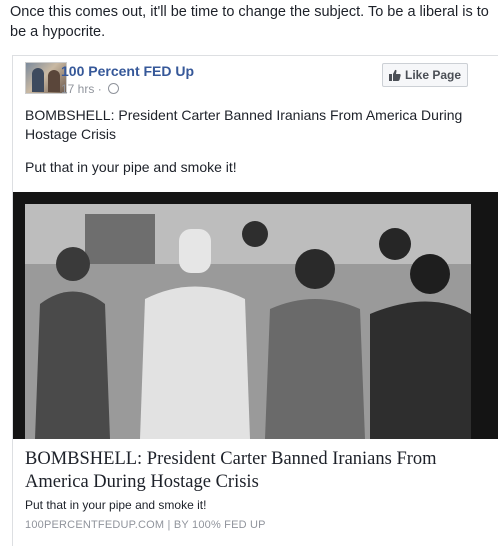  Describe the element at coordinates (131, 167) in the screenshot. I see `shared-post-subtext: Put that in your pipe and smoke it!` at that location.